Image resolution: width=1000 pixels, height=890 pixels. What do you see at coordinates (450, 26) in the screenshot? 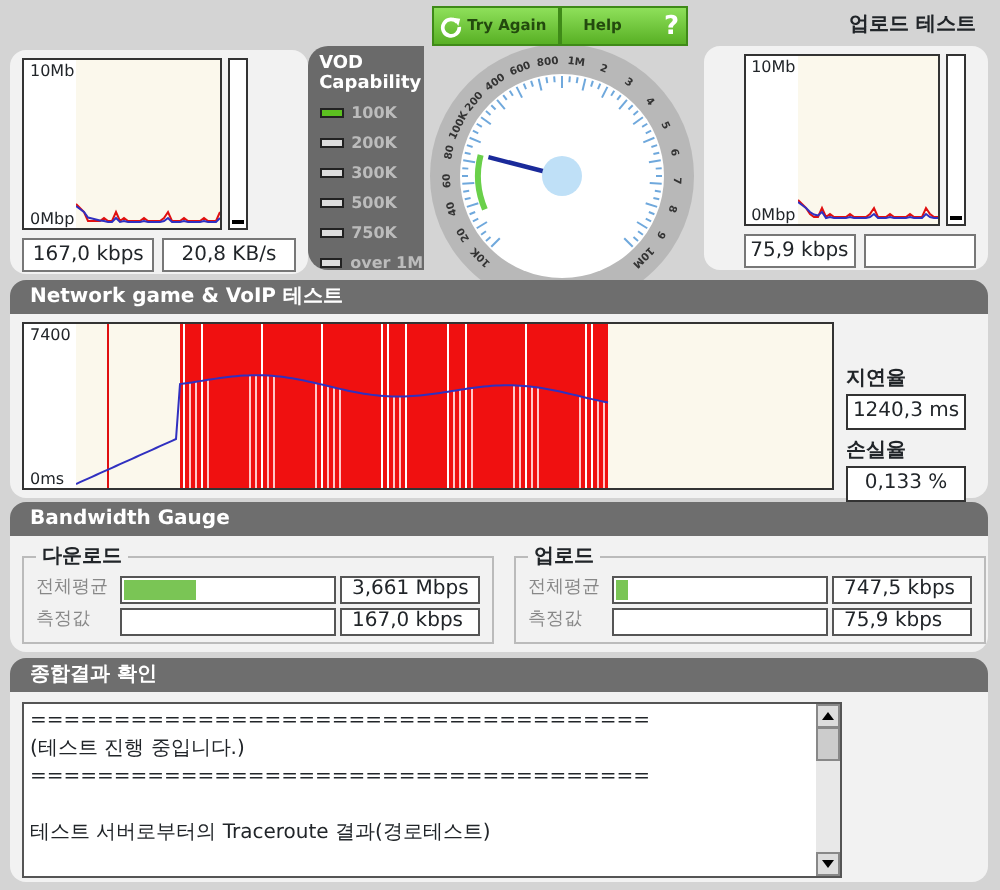
I see `refresh-icon` at bounding box center [450, 26].